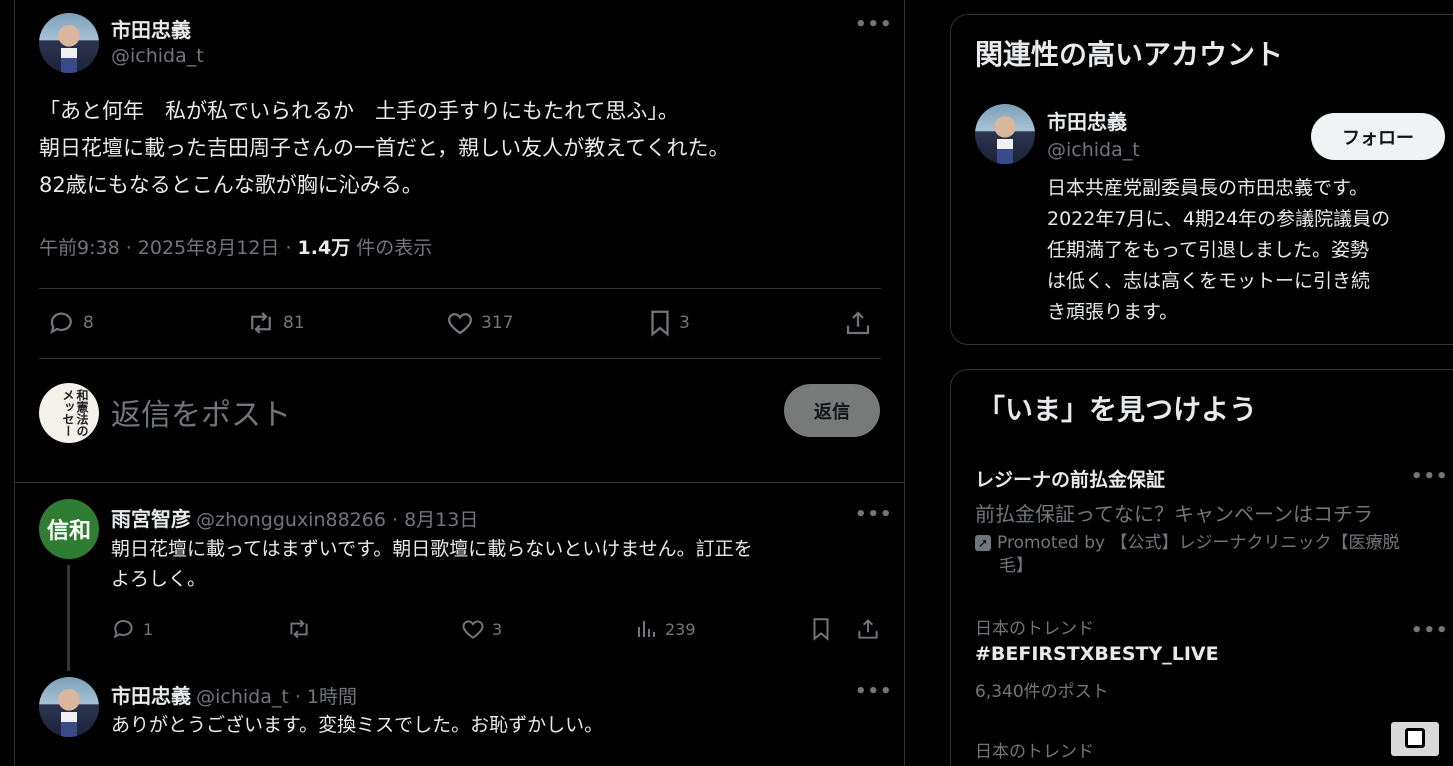 Image resolution: width=1453 pixels, height=766 pixels. I want to click on reply-author-name: 市田忠義, so click(151, 696).